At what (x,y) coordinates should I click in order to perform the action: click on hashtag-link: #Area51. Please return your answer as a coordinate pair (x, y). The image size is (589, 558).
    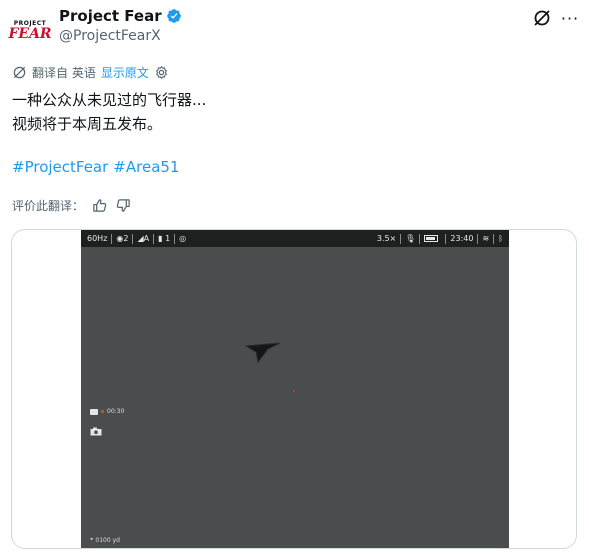
    Looking at the image, I should click on (146, 167).